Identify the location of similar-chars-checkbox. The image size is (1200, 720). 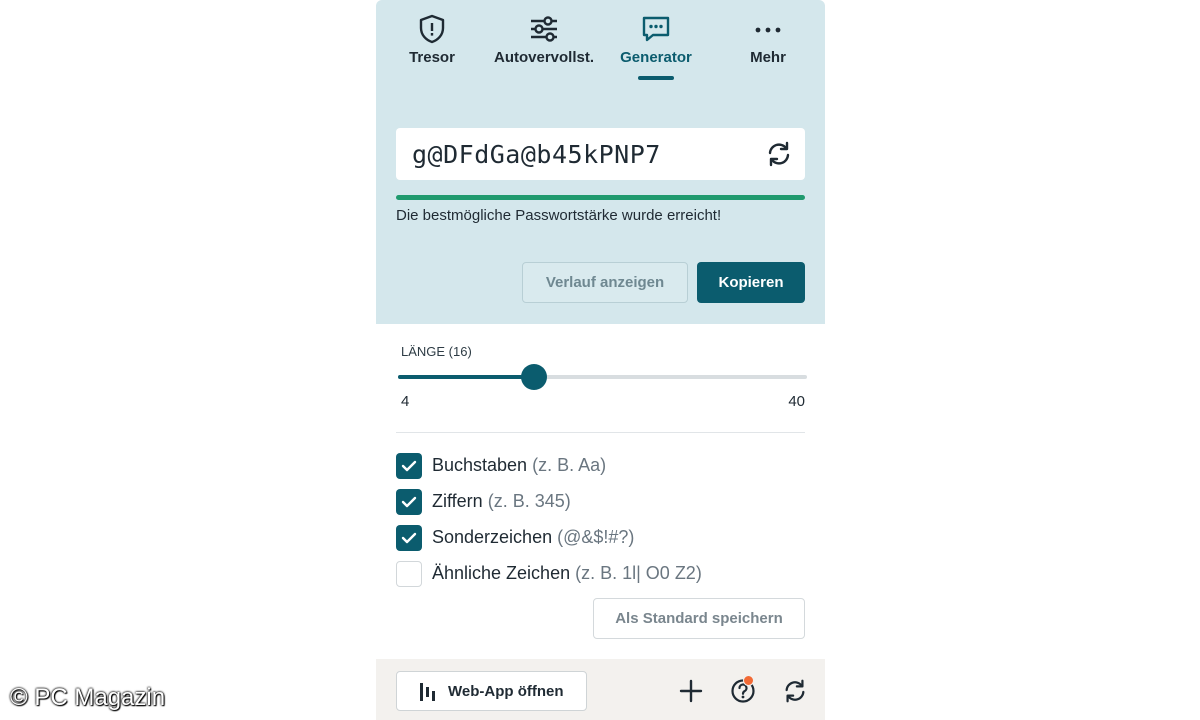
(409, 574).